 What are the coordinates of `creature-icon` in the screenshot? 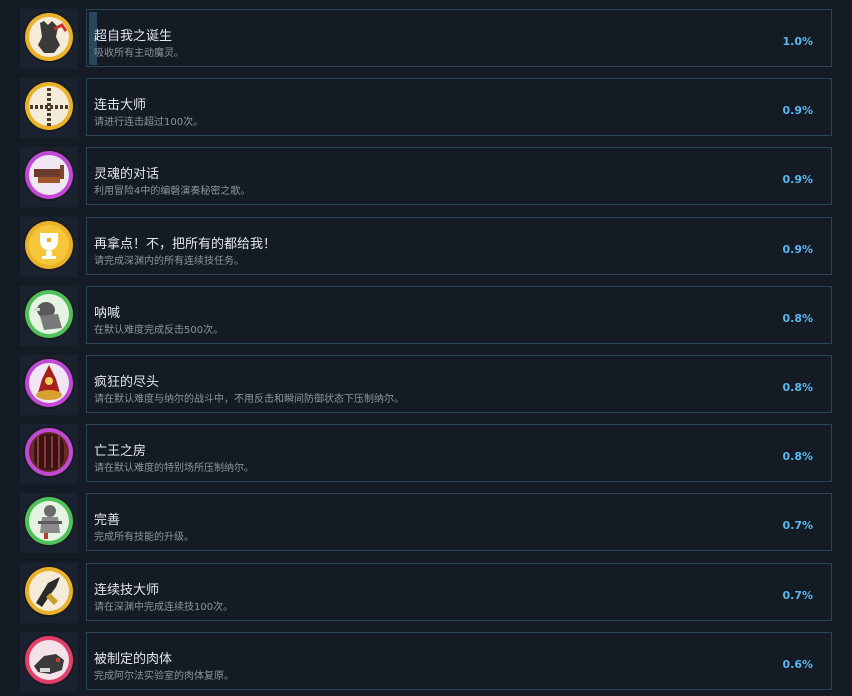 It's located at (49, 660).